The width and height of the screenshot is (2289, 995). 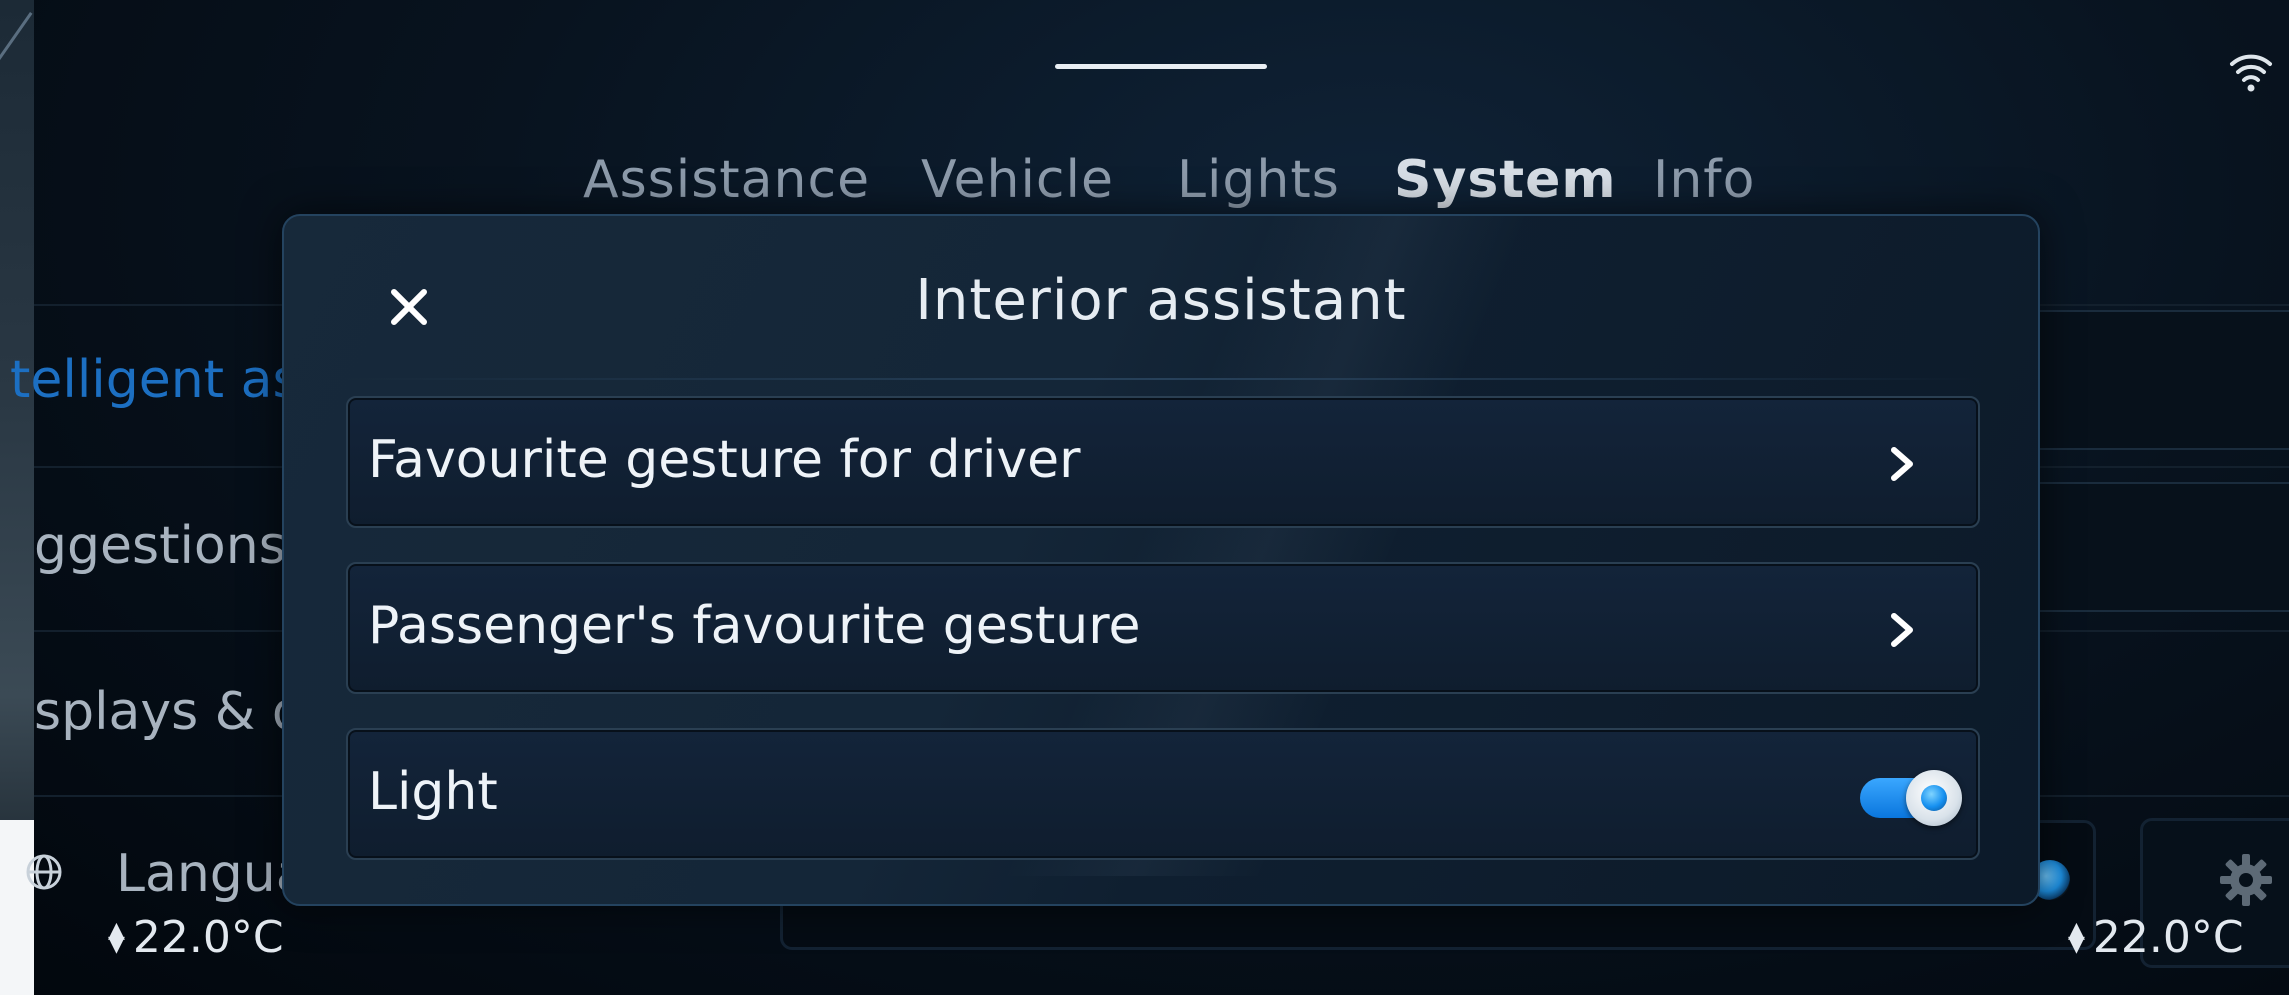 What do you see at coordinates (1163, 794) in the screenshot?
I see `row-light: Light` at bounding box center [1163, 794].